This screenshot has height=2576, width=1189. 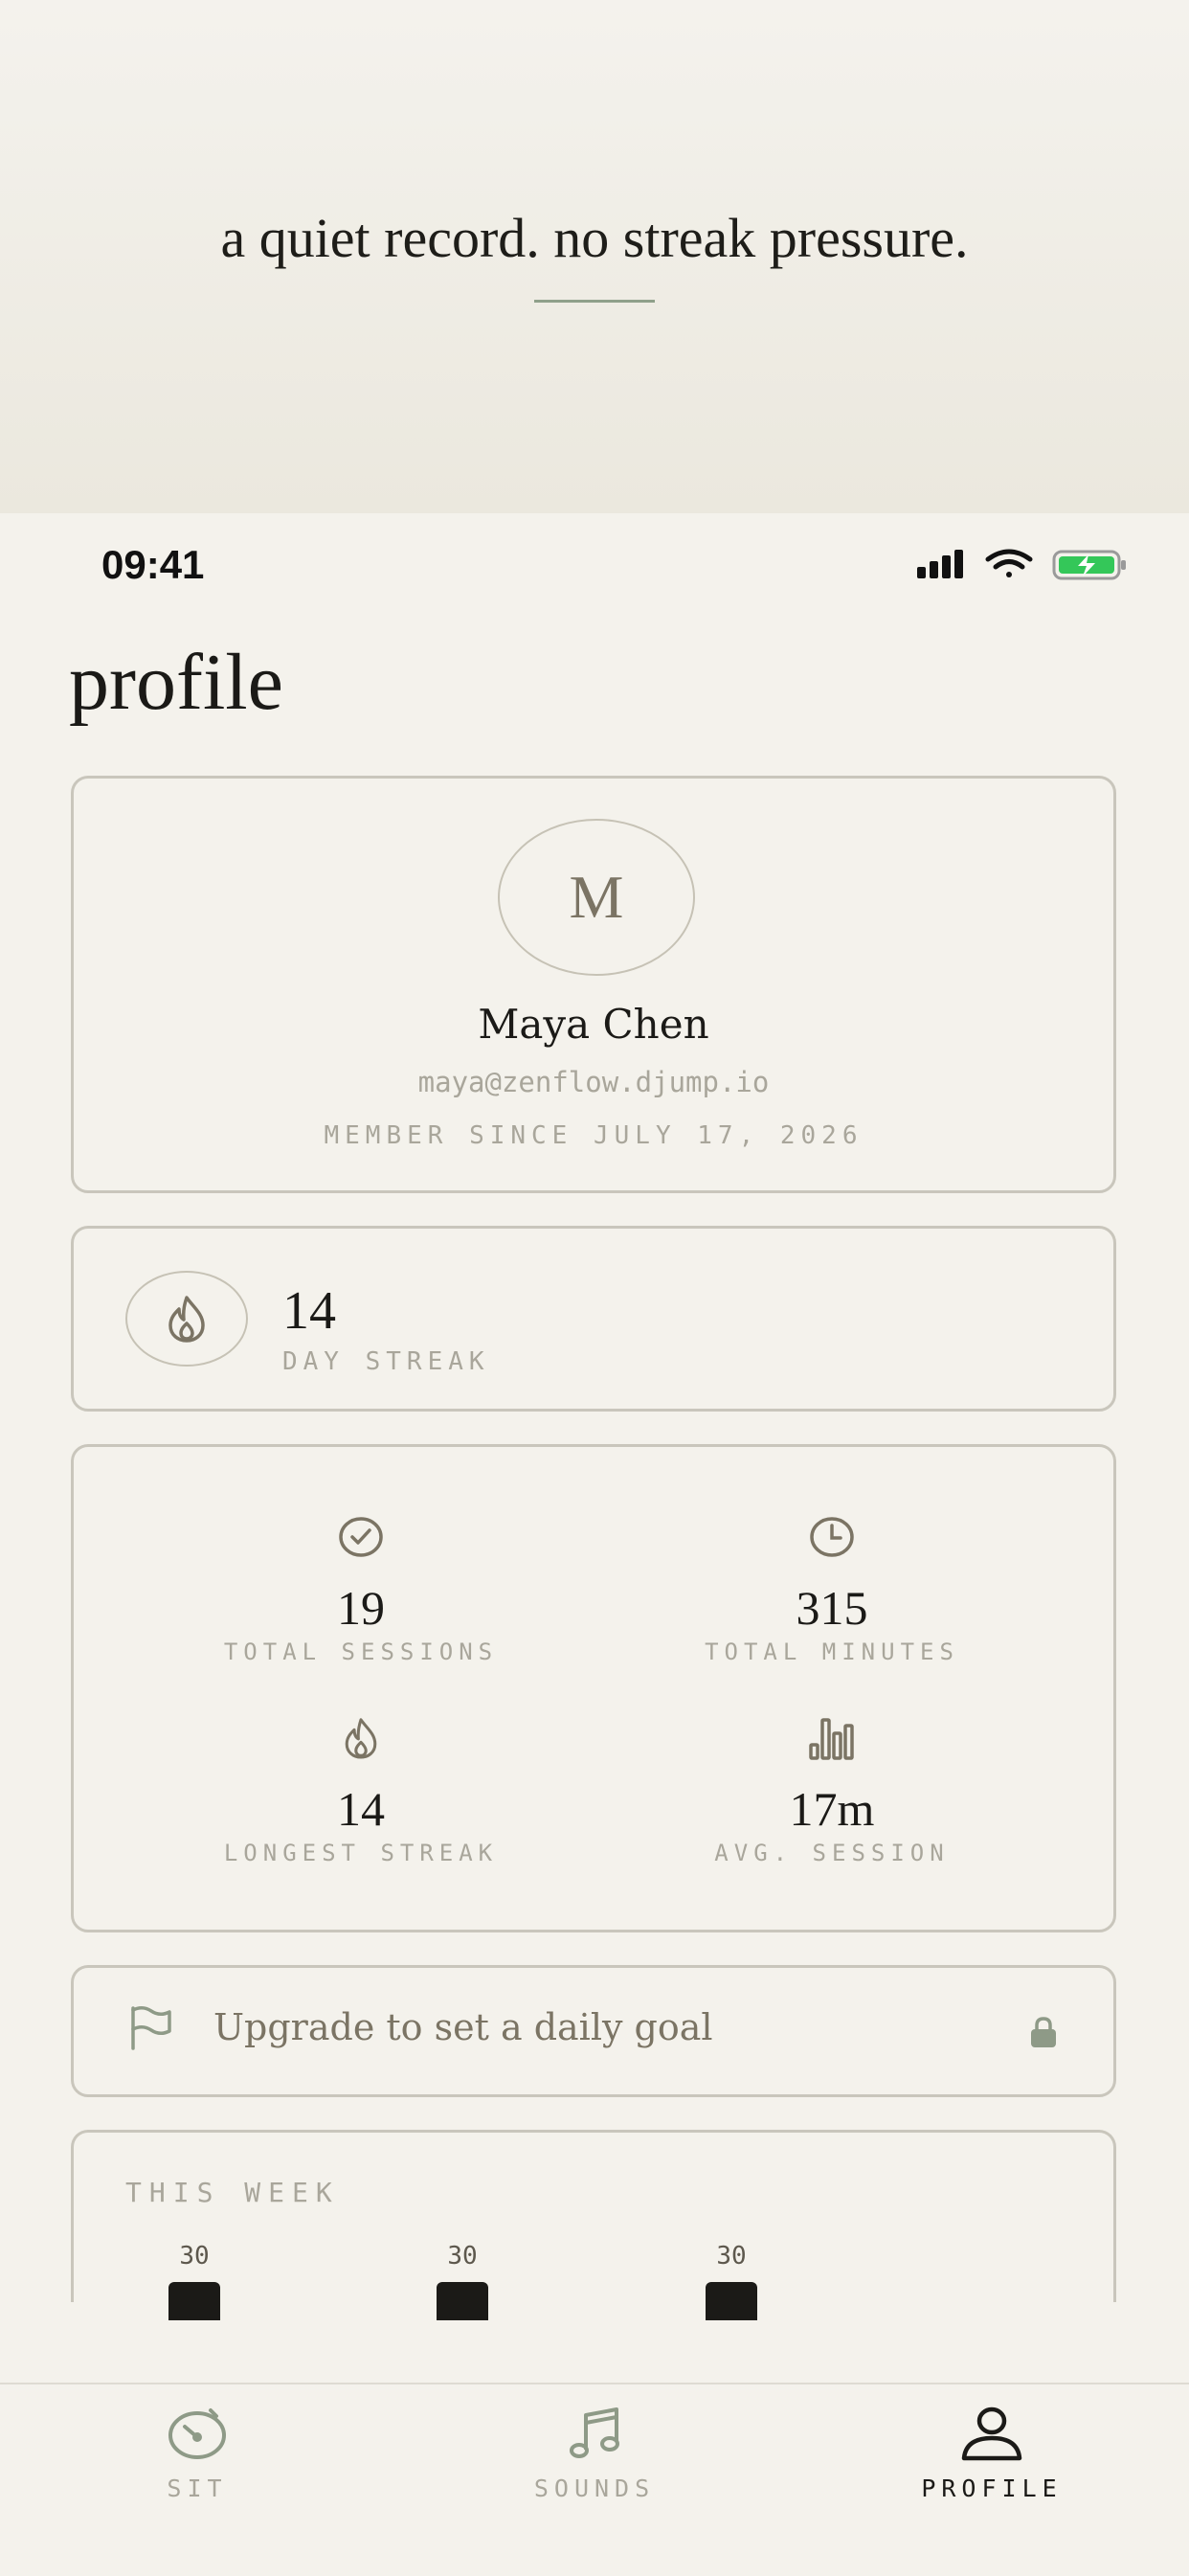 I want to click on tab-sounds: SOUNDS, so click(x=594, y=2451).